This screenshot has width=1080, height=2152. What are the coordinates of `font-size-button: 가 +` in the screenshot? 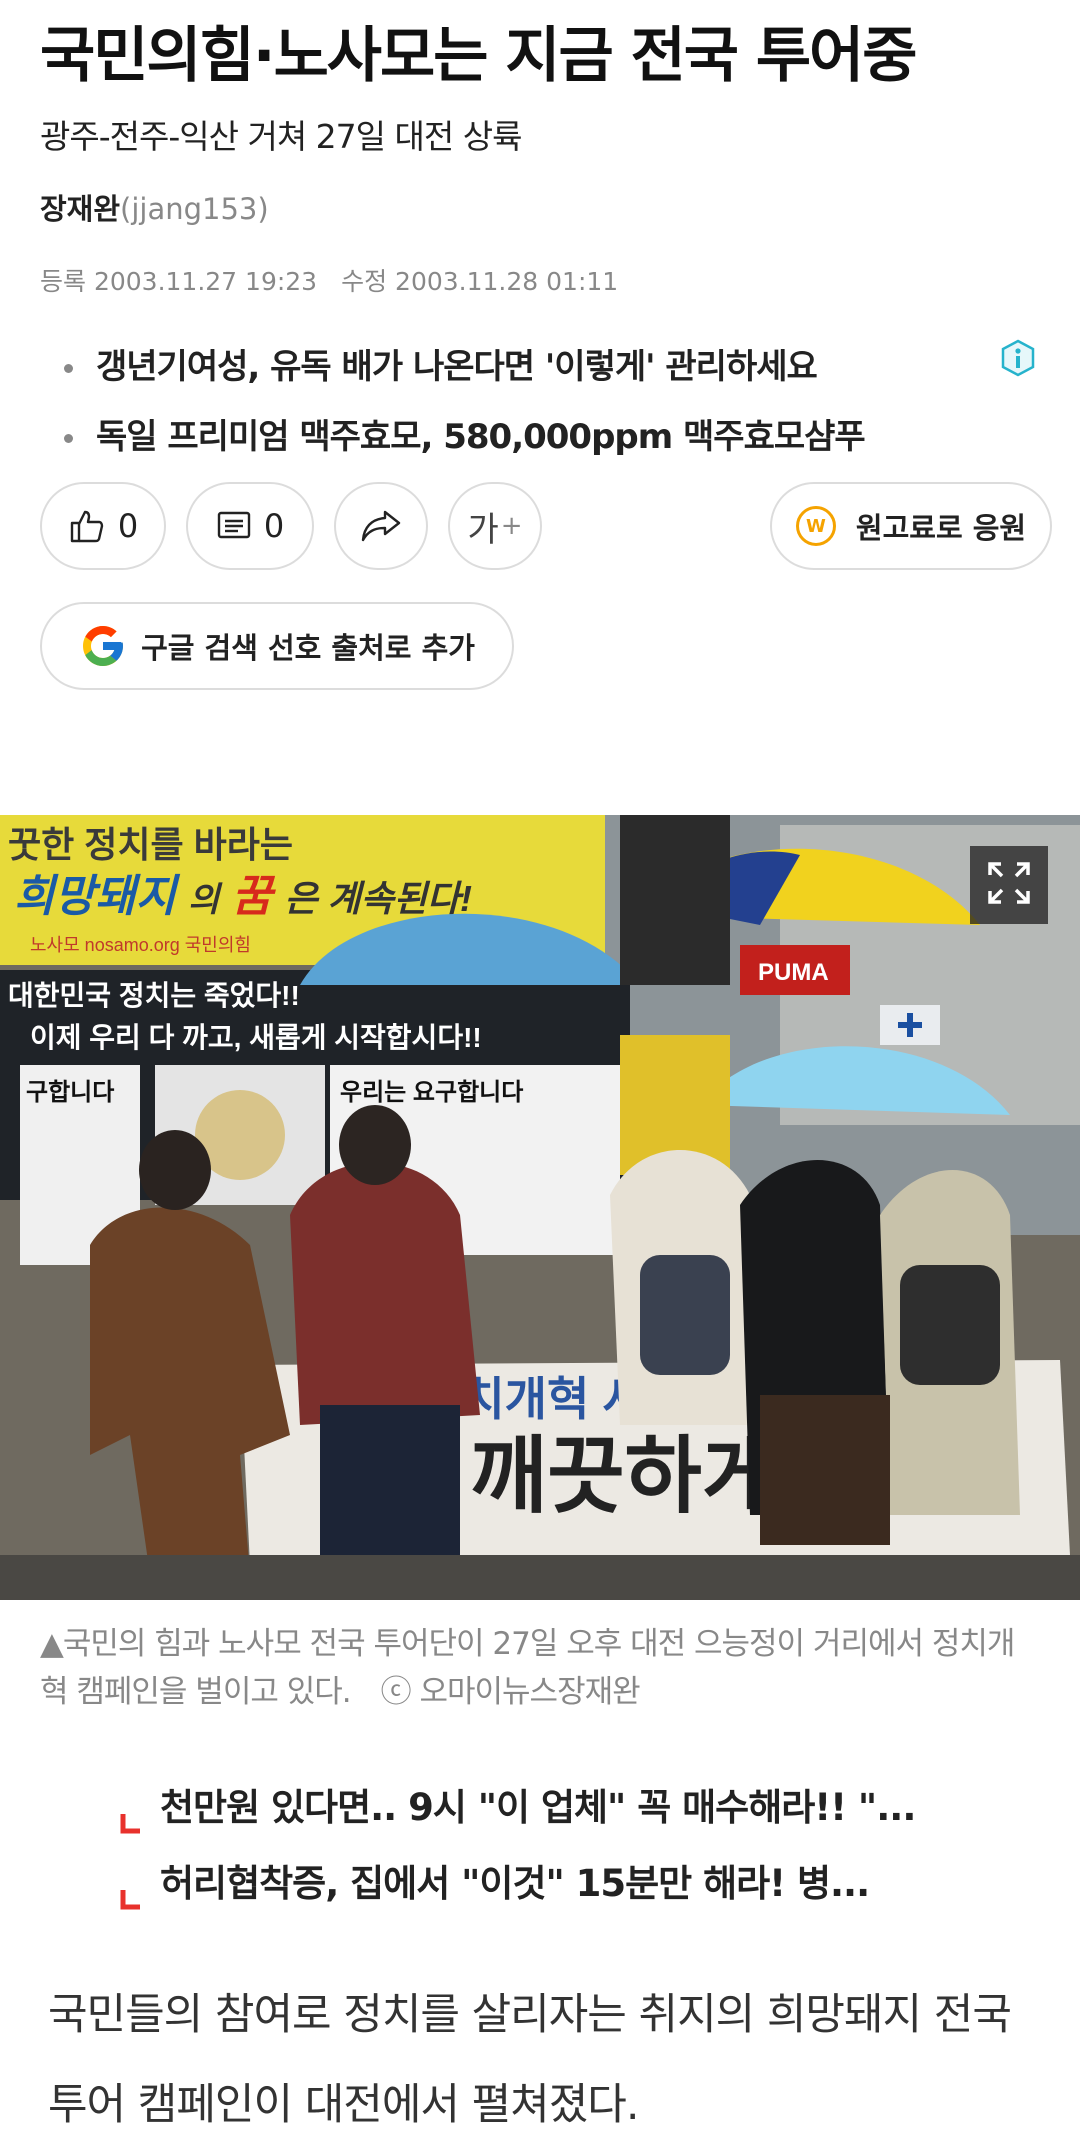 It's located at (495, 526).